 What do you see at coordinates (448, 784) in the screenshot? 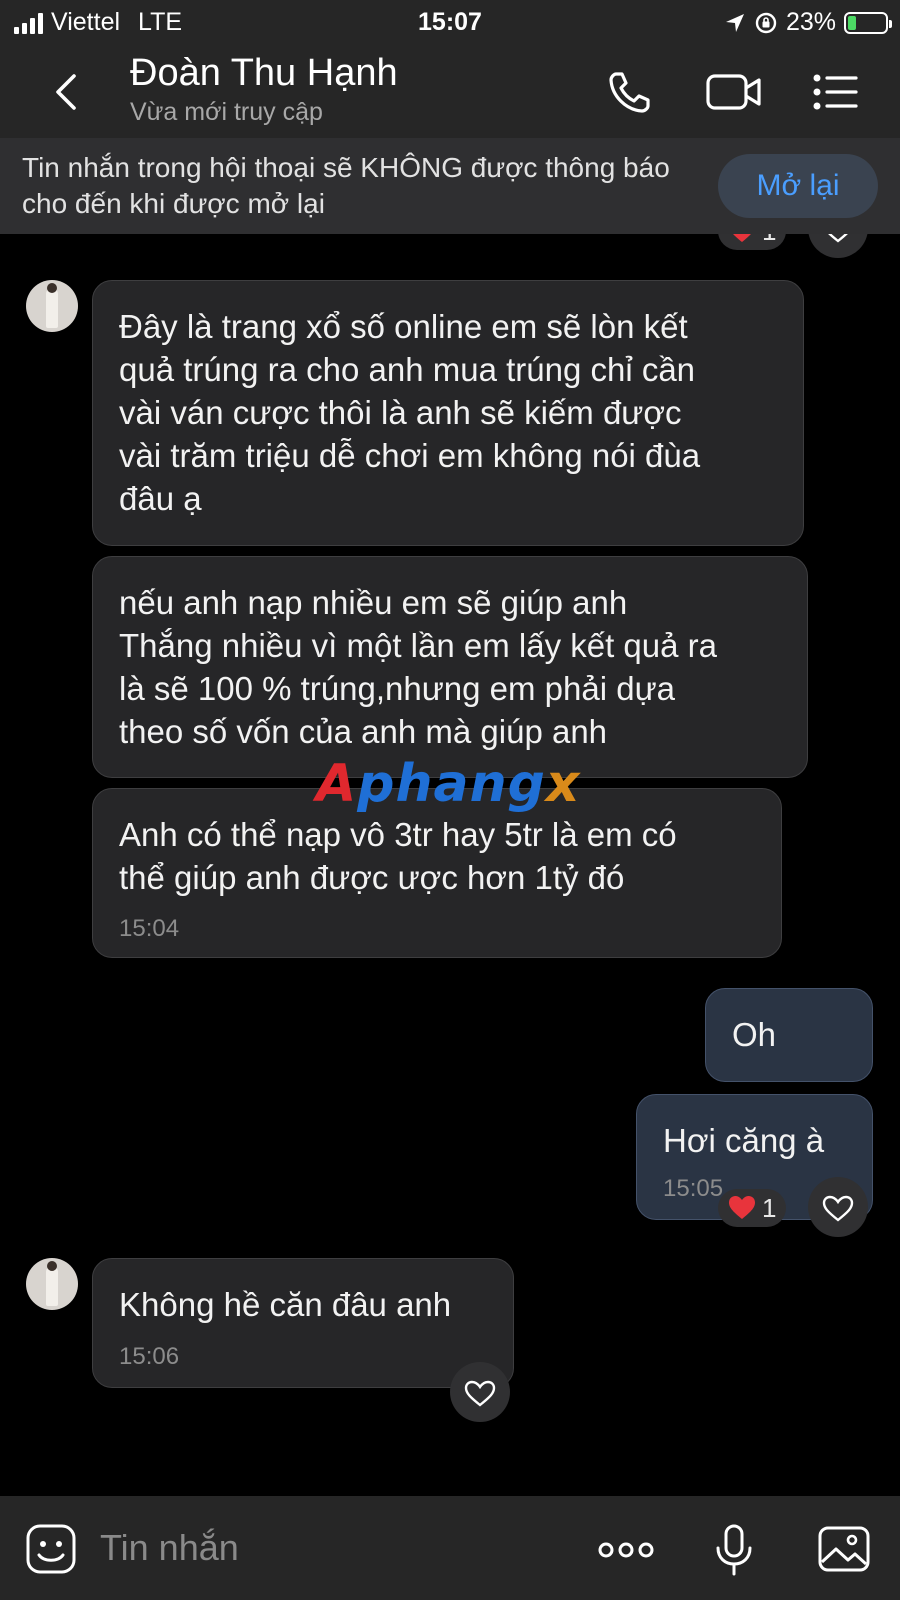
I see `watermark-logo: Aphangx` at bounding box center [448, 784].